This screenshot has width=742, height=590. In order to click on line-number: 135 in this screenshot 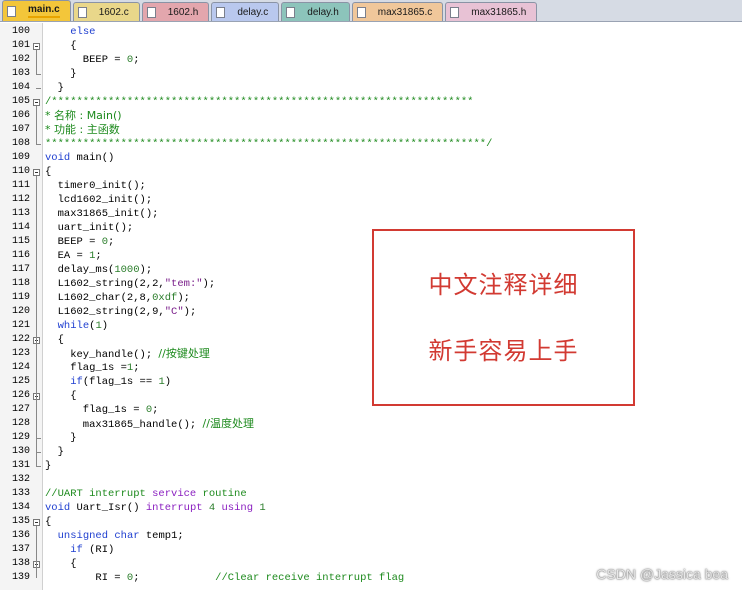, I will do `click(20, 521)`.